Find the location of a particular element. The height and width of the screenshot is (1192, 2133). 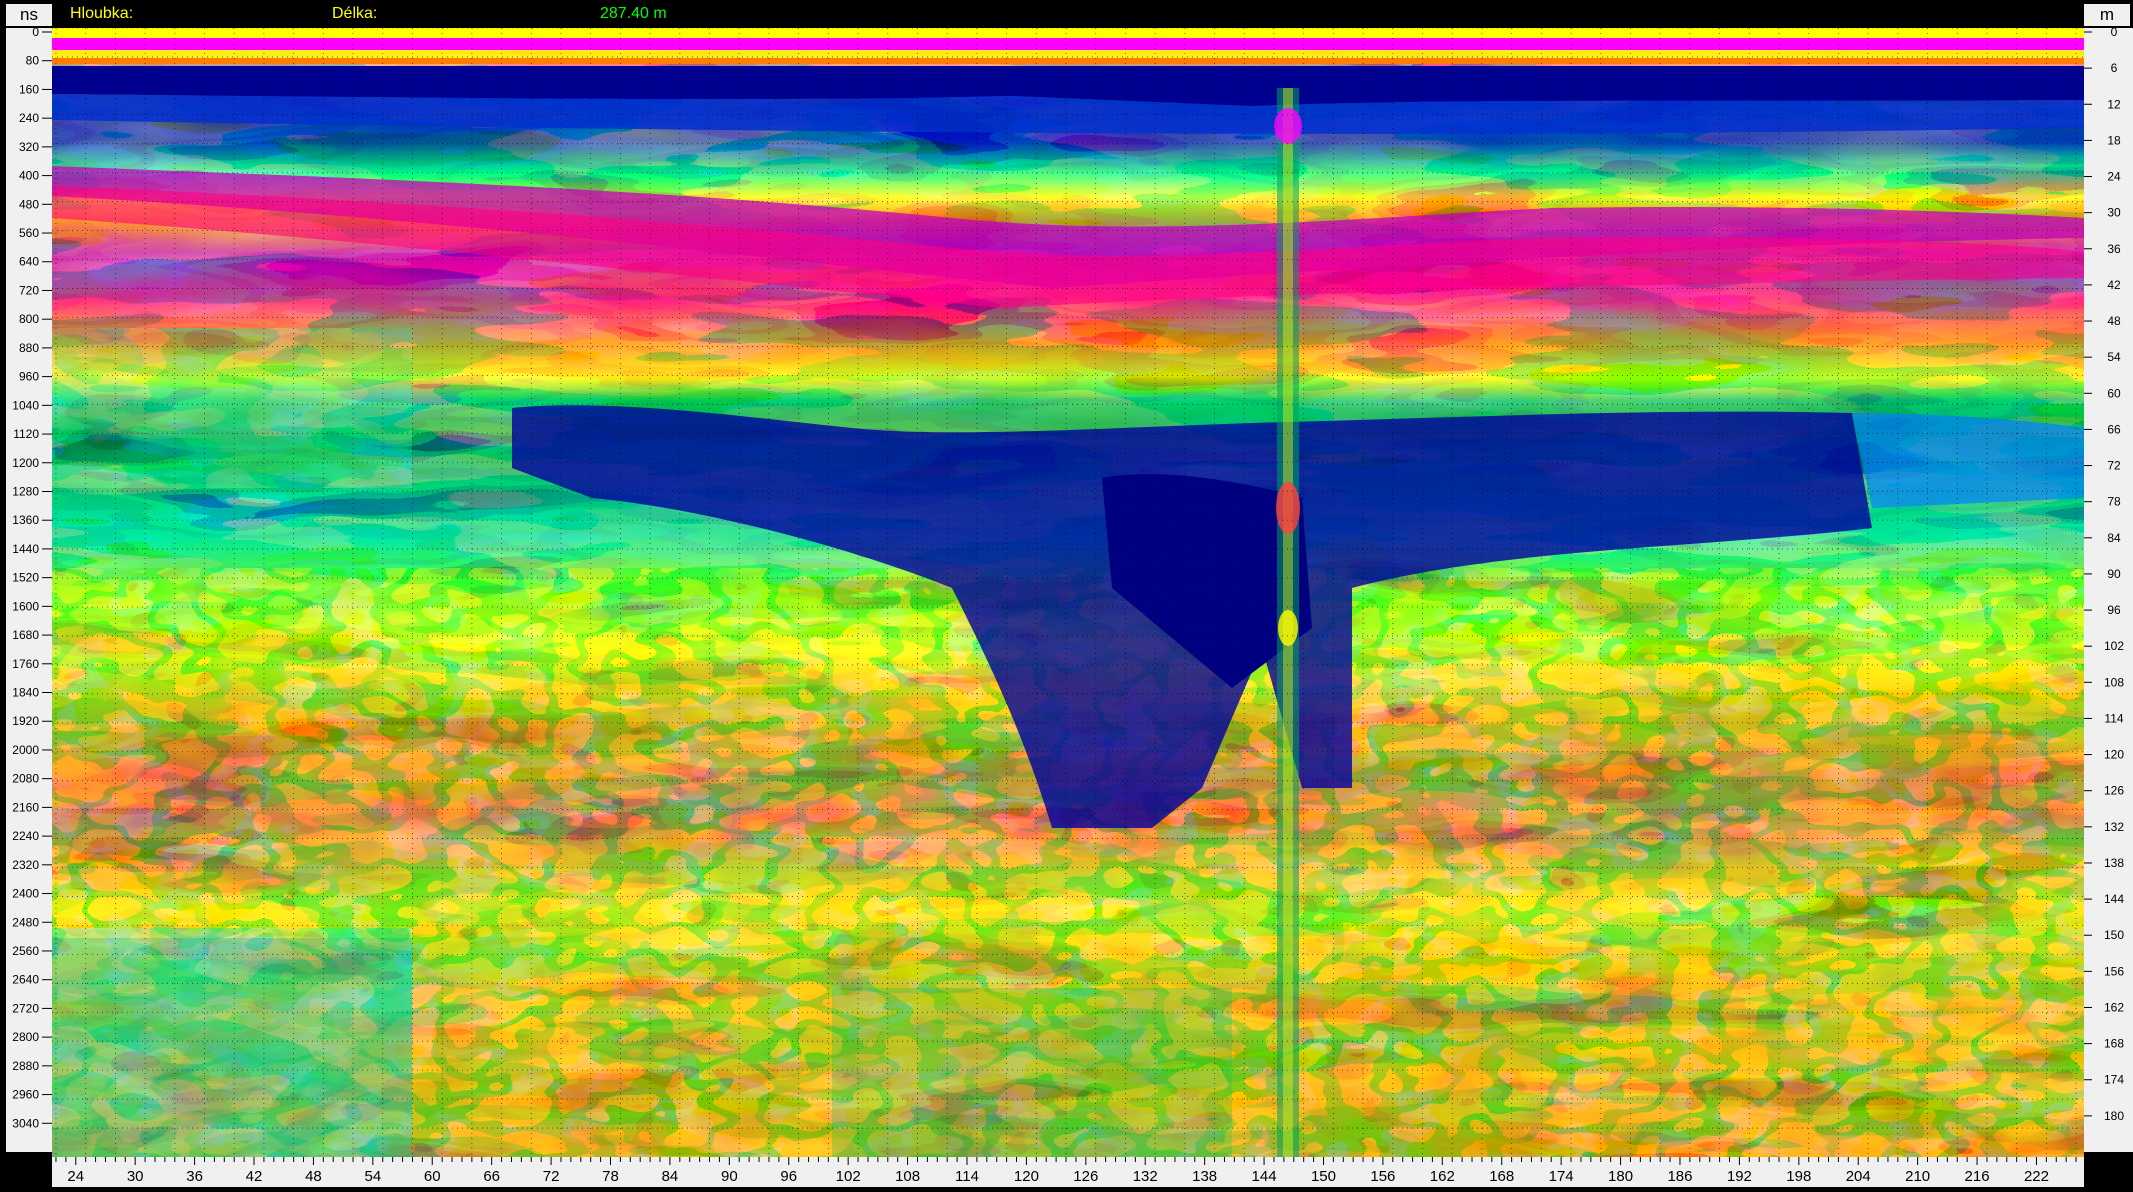

depth-tick-label: 24 is located at coordinates (2114, 177).